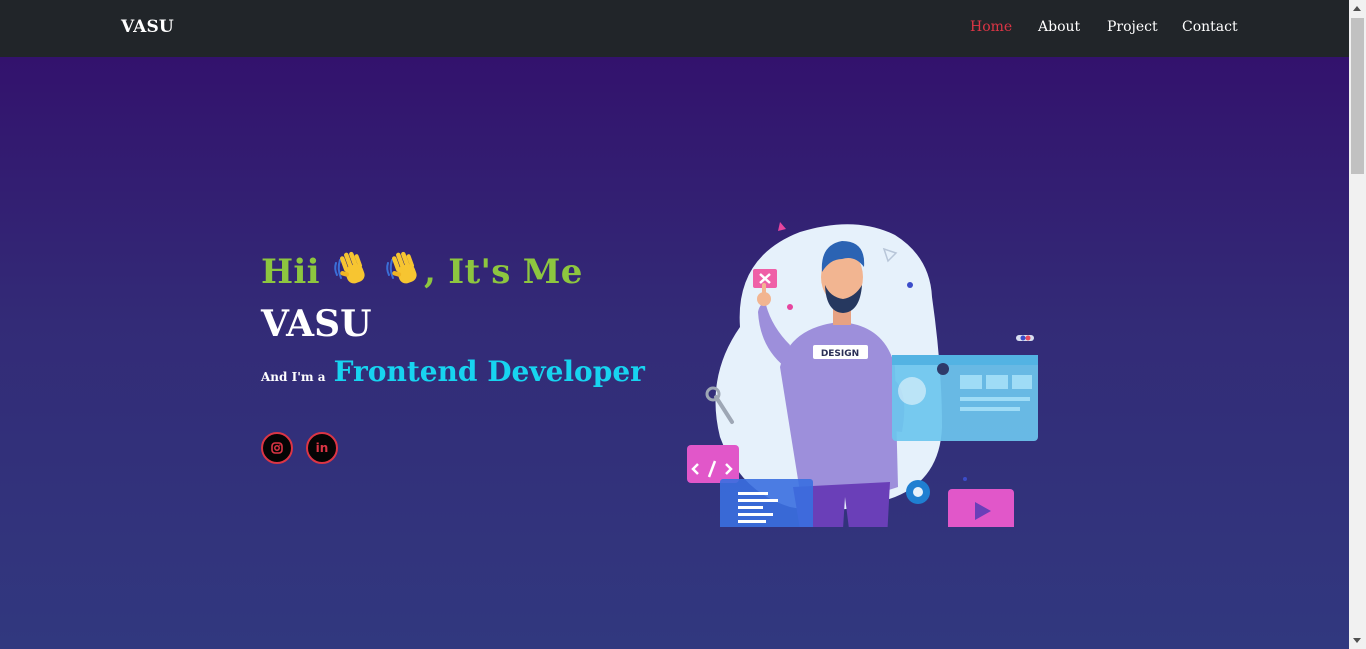 The width and height of the screenshot is (1366, 649). I want to click on nav-link-contact: Contact, so click(1210, 27).